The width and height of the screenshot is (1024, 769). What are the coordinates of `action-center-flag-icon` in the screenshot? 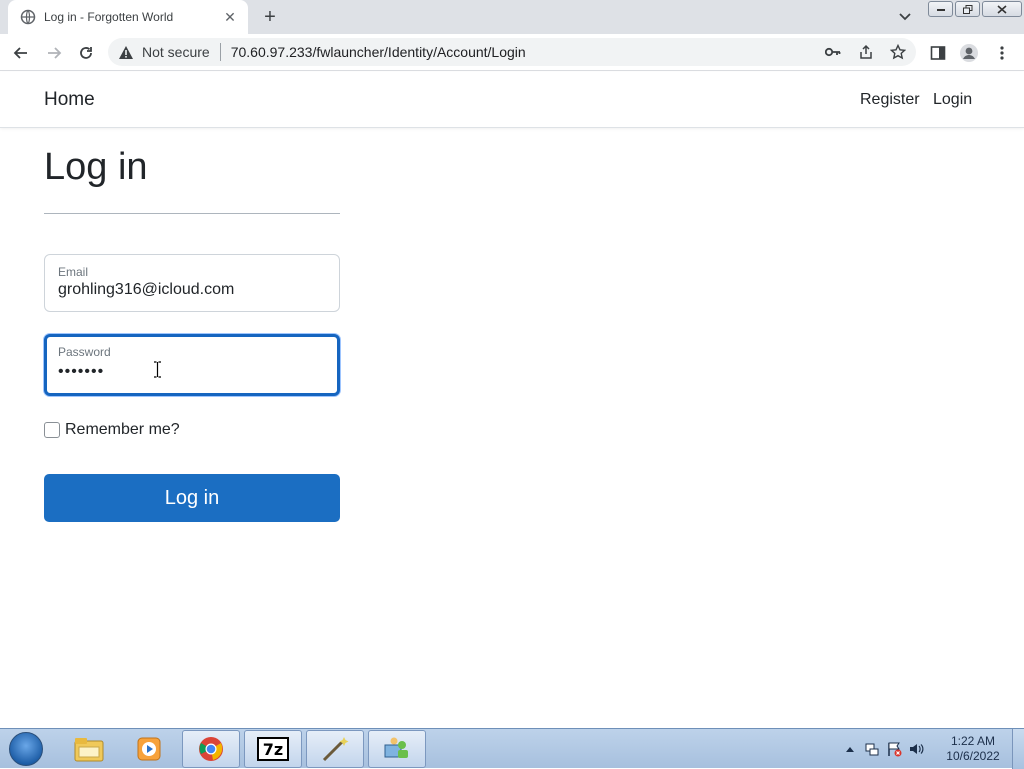 It's located at (894, 749).